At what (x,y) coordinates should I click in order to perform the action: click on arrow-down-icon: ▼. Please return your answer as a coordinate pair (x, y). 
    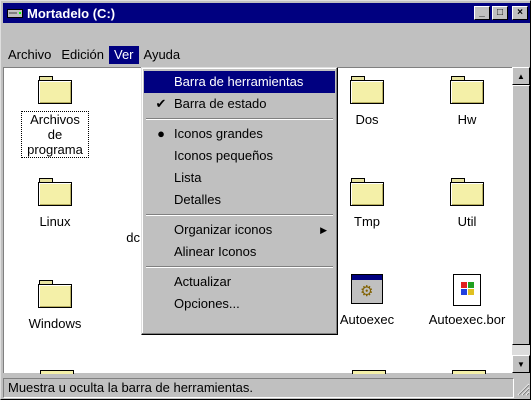
    Looking at the image, I should click on (521, 364).